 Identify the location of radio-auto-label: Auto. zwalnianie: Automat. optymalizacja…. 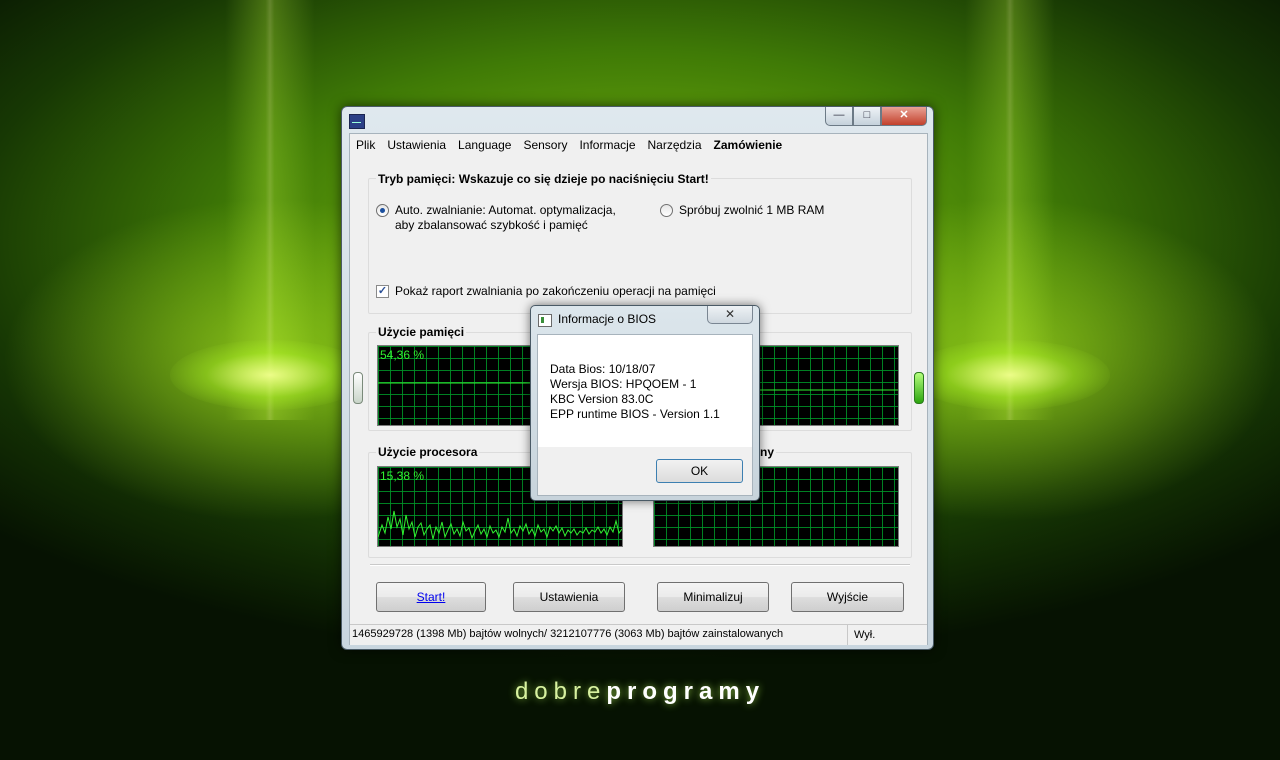
(505, 217).